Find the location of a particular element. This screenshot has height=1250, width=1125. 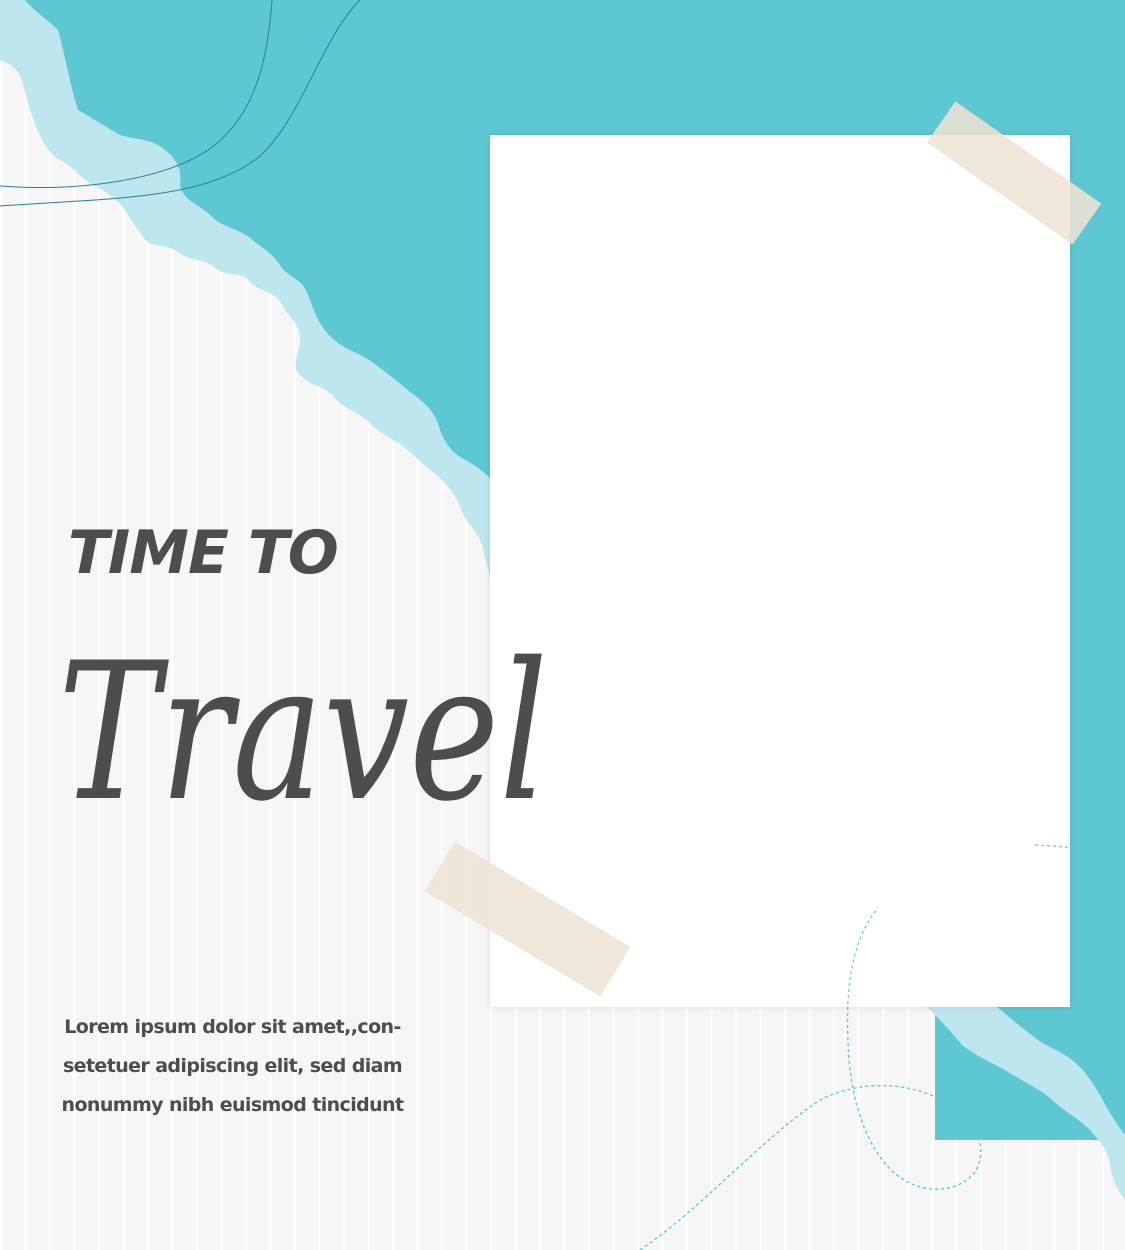

headline-travel: Travel is located at coordinates (303, 730).